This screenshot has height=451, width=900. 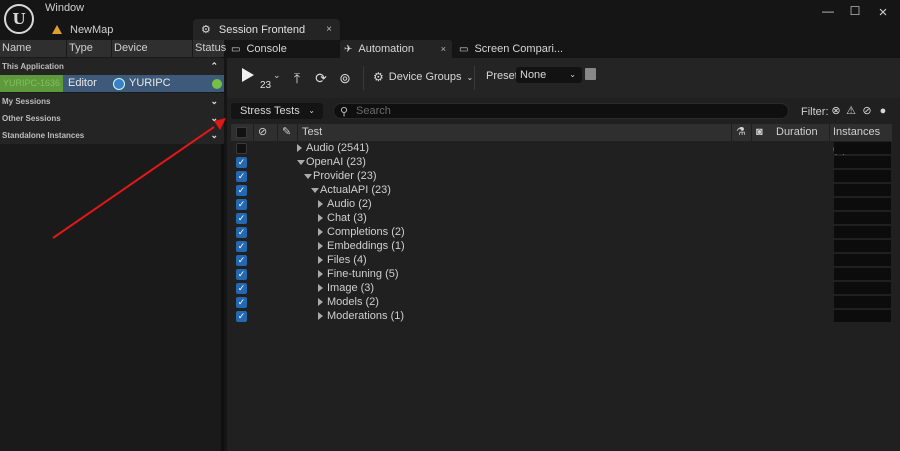 What do you see at coordinates (590, 74) in the screenshot?
I see `save-icon` at bounding box center [590, 74].